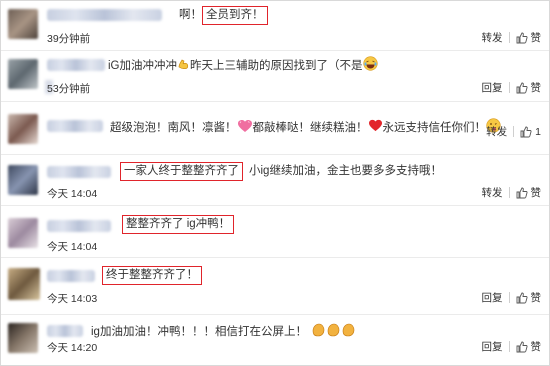  Describe the element at coordinates (275, 232) in the screenshot. I see `comment-row: 整整齐齐了 ig冲鸭！ 今天 14:04` at that location.